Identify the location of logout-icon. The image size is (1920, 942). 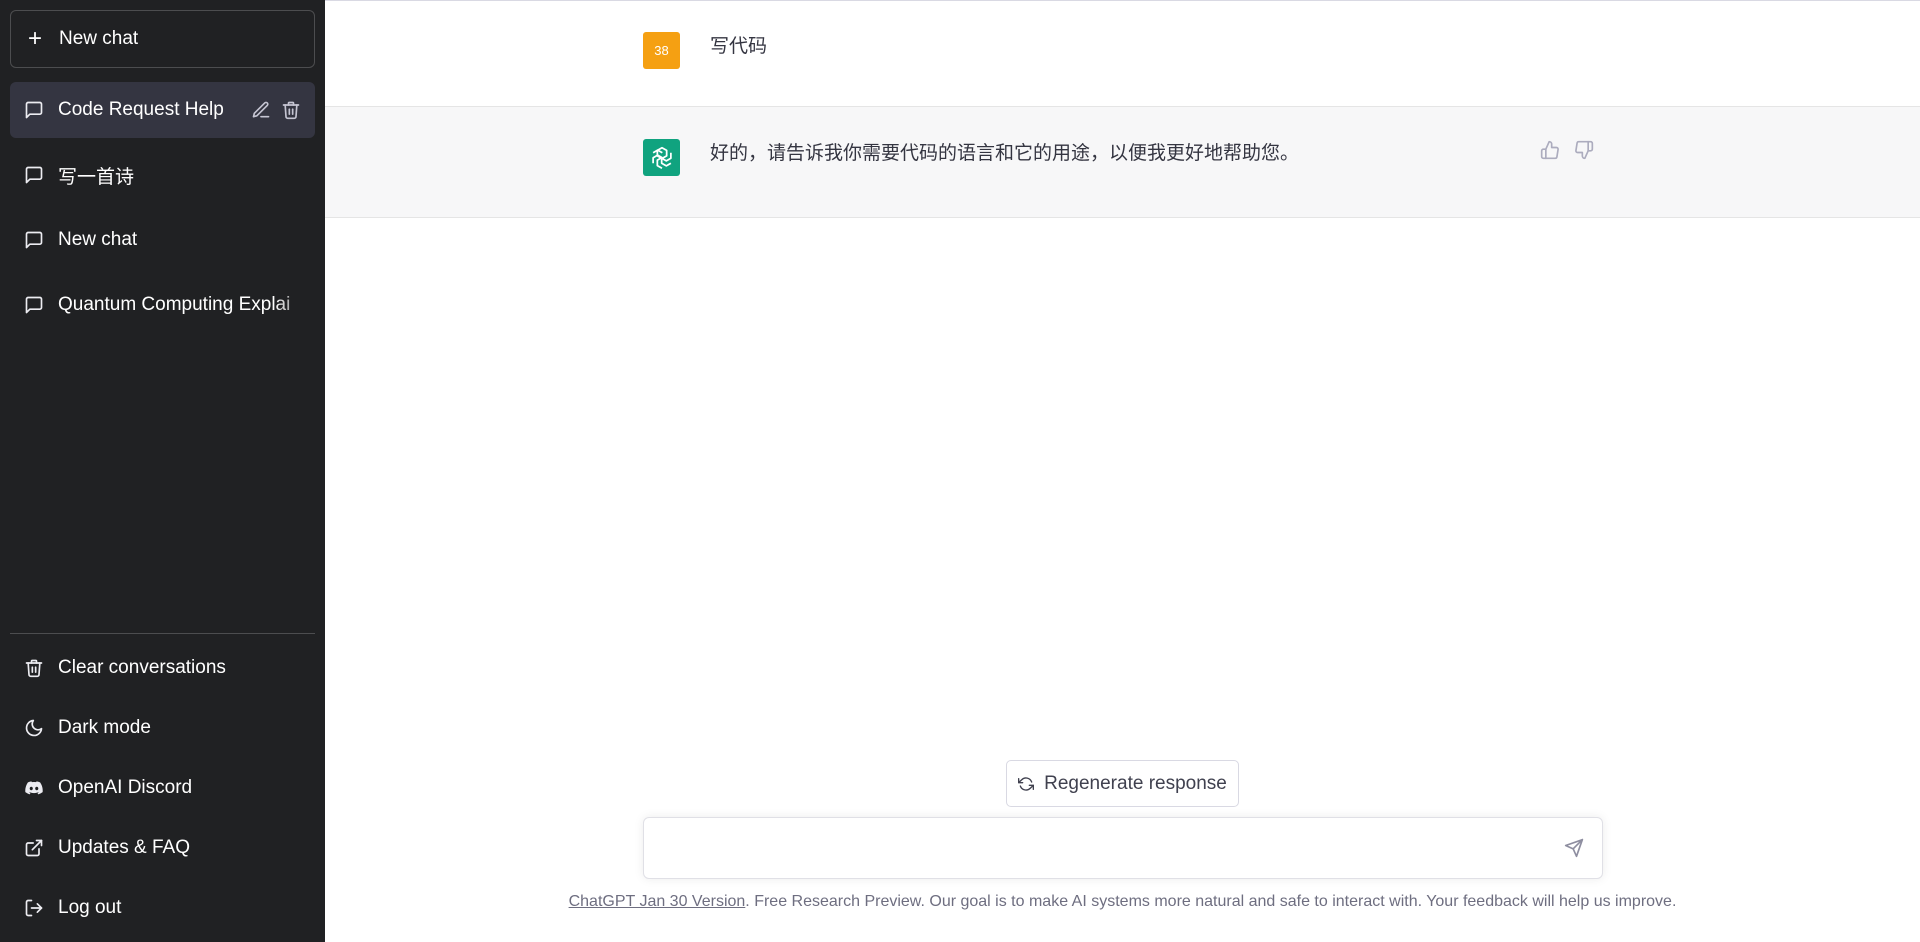
(34, 908).